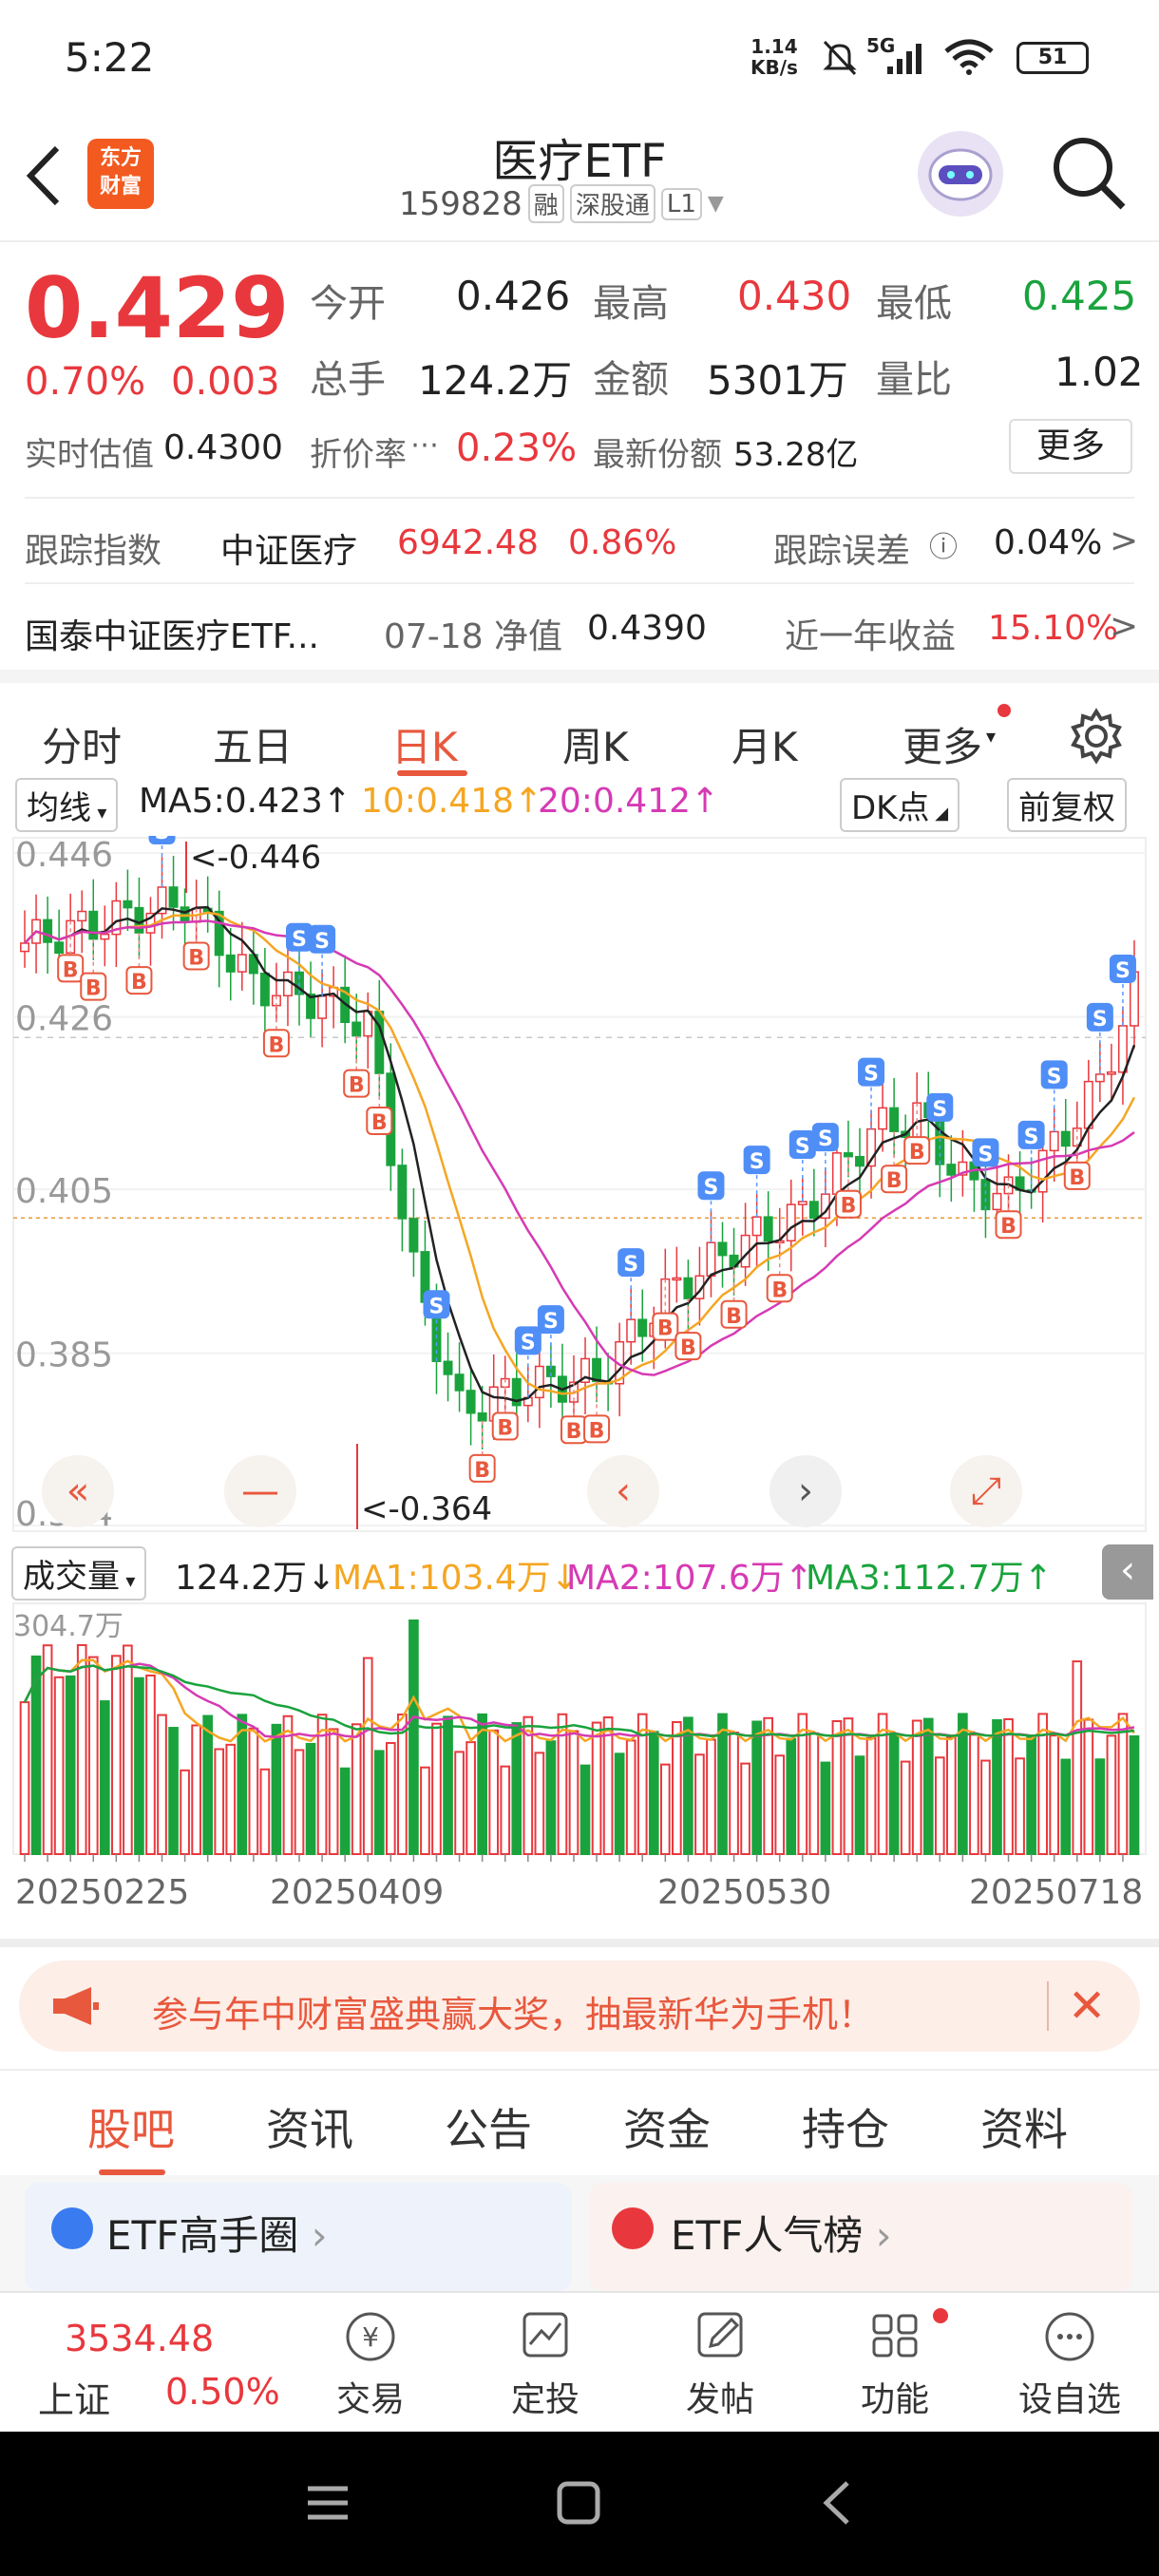 The image size is (1159, 2576). What do you see at coordinates (452, 801) in the screenshot?
I see `ma10-readout: 10:0.418↑` at bounding box center [452, 801].